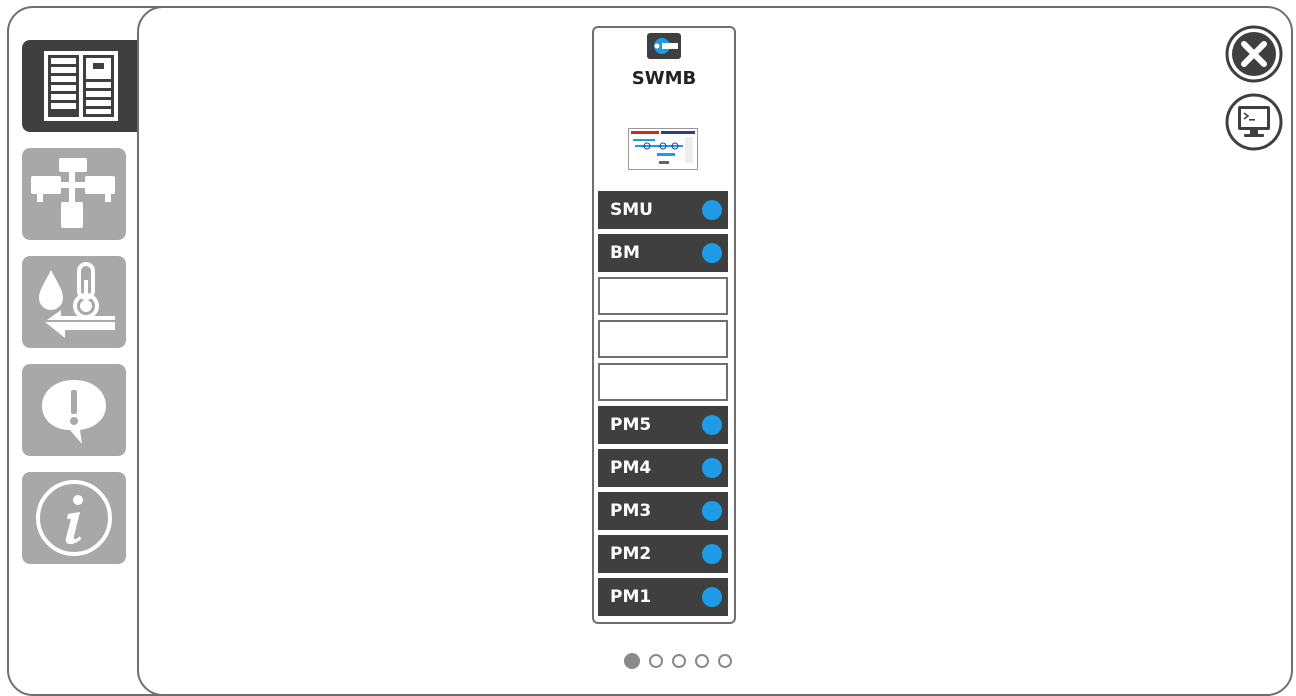  Describe the element at coordinates (631, 210) in the screenshot. I see `slot-label: SMU` at that location.